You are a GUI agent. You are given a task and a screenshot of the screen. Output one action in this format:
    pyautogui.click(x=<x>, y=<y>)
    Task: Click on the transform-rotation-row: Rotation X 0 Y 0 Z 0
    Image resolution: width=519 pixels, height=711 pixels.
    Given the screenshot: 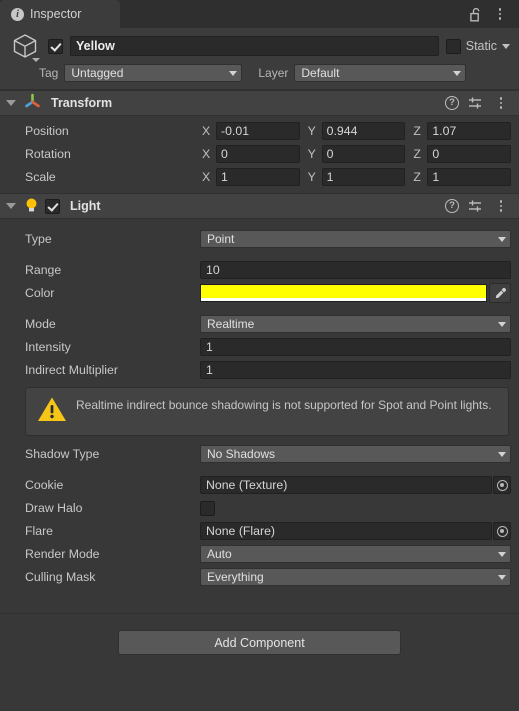 What is the action you would take?
    pyautogui.click(x=260, y=154)
    